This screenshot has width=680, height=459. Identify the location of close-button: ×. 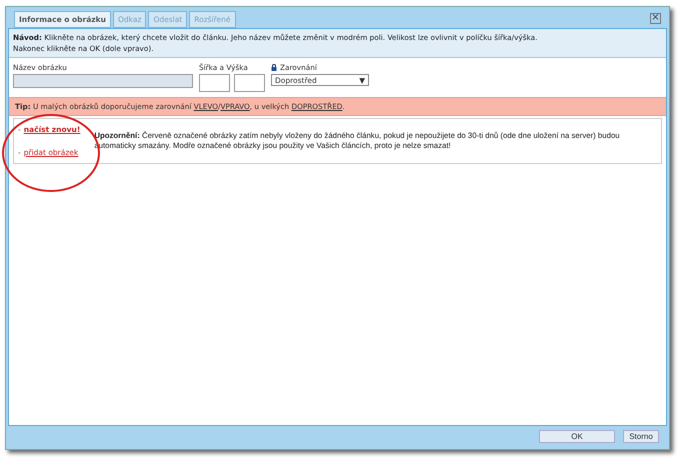
(655, 18).